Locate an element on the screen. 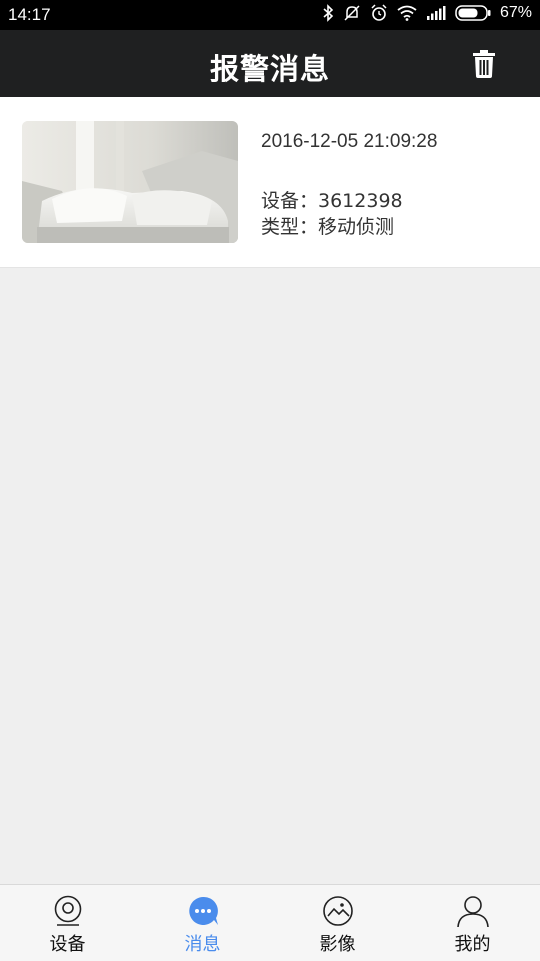 Image resolution: width=540 pixels, height=961 pixels. delete-button is located at coordinates (484, 64).